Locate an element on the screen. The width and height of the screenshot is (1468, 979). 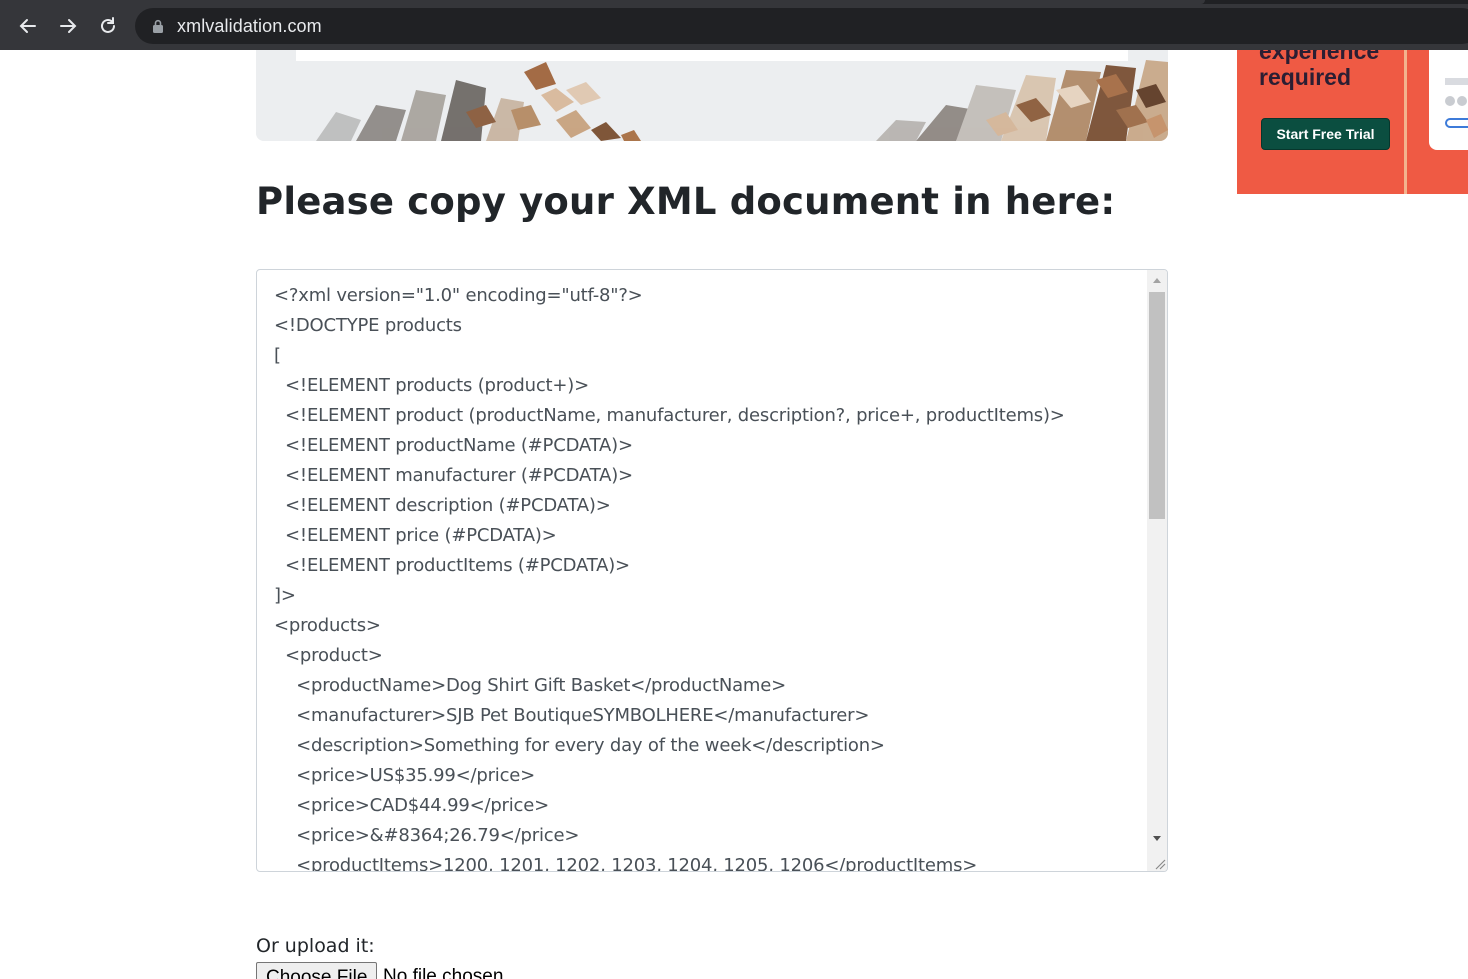
scrollbar-thumb is located at coordinates (1157, 405).